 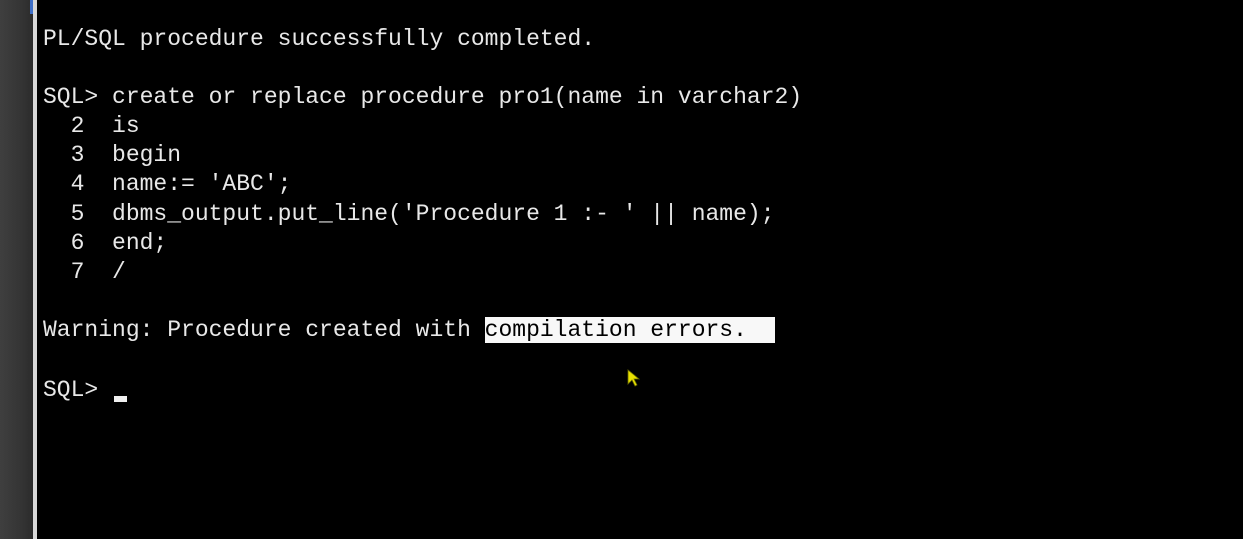 I want to click on mouse-pointer-icon, so click(x=634, y=378).